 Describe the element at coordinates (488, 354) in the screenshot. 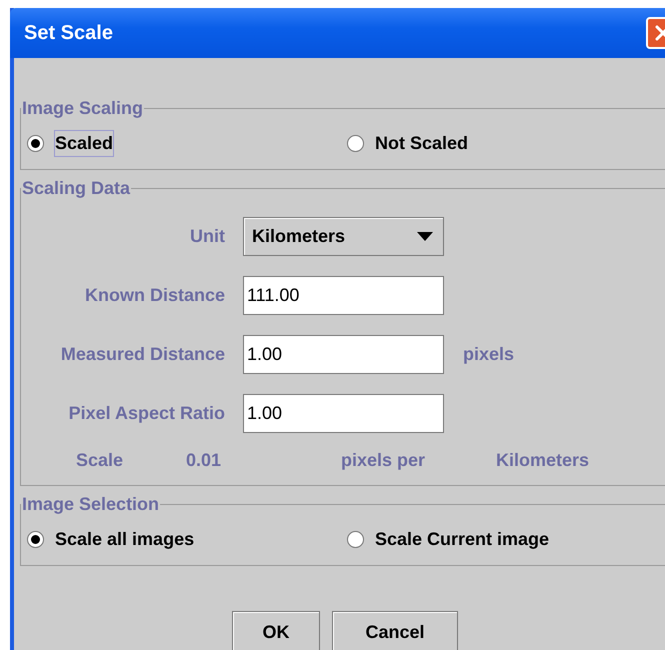

I see `unit-label: pixels` at that location.